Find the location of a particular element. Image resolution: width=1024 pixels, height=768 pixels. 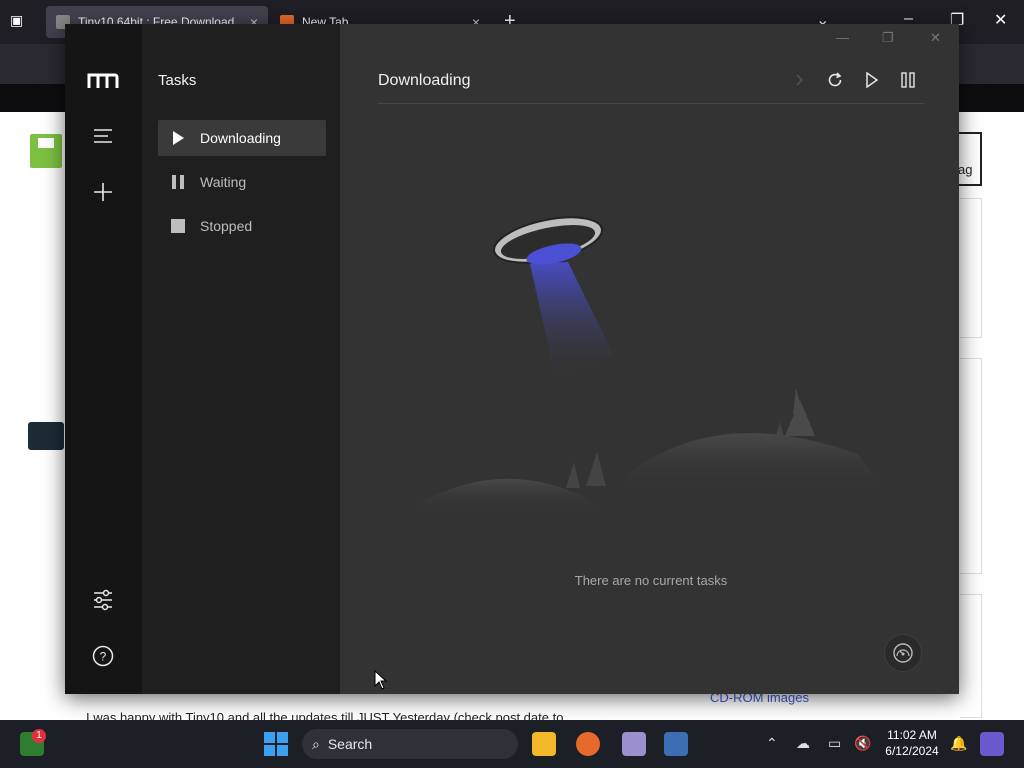

refresh-icon is located at coordinates (835, 80).